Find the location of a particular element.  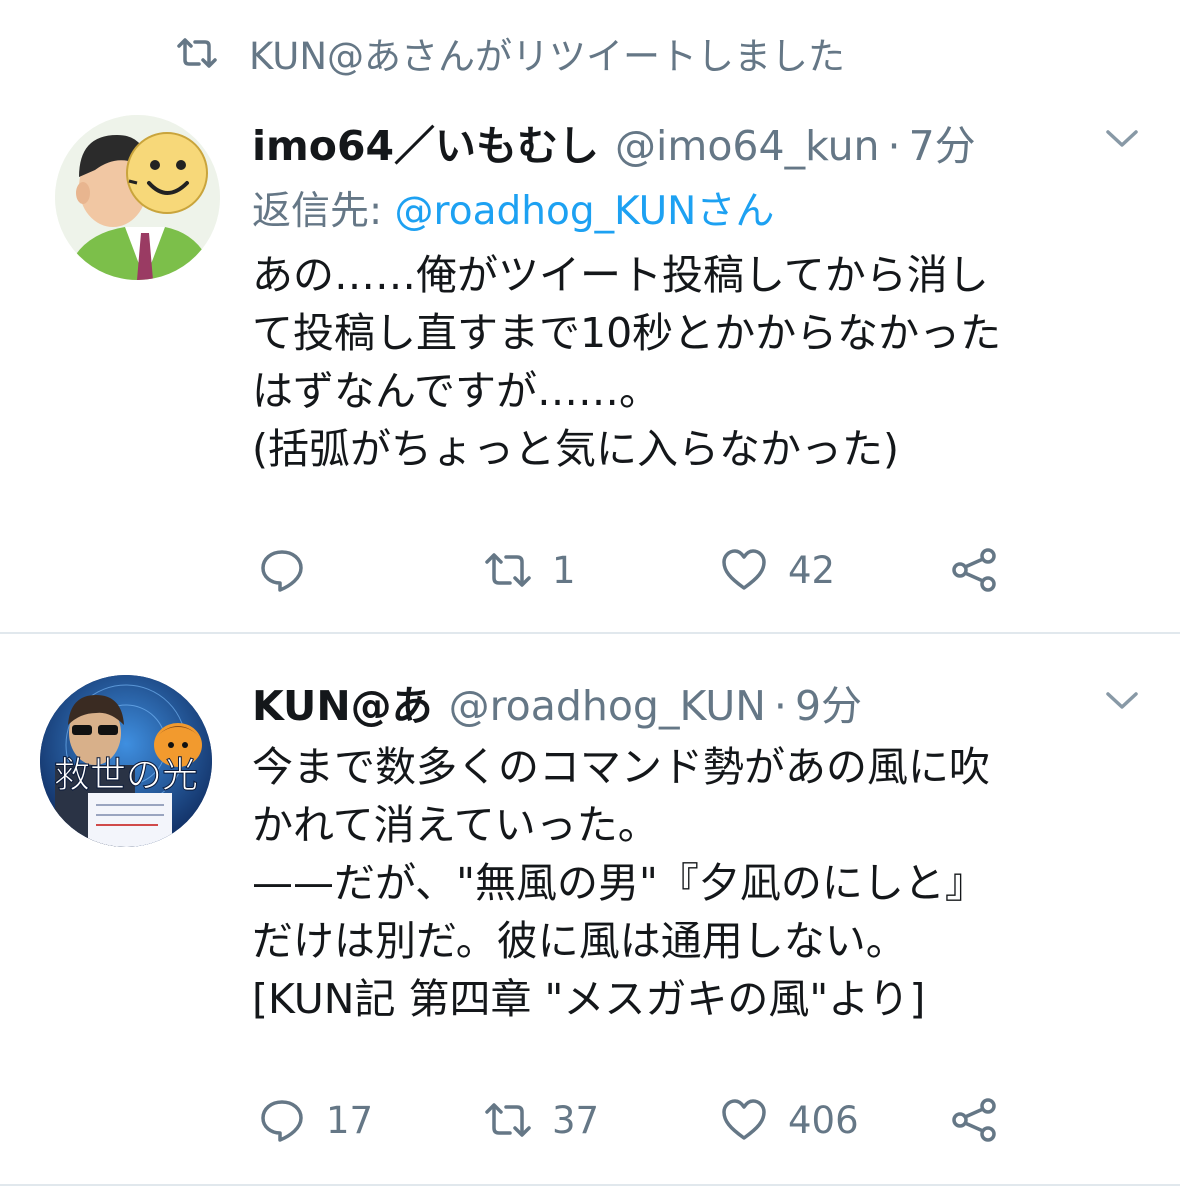

retweet-button: 1 is located at coordinates (530, 570).